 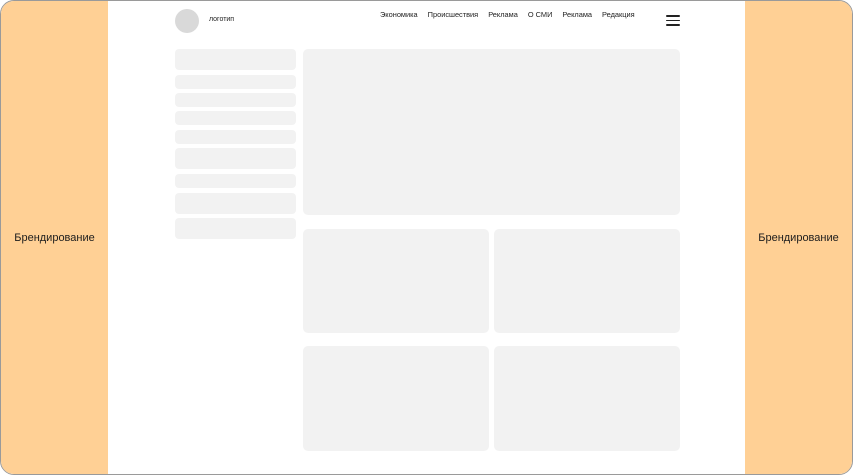 I want to click on nav-item-advertising-2: Реклама, so click(x=577, y=14).